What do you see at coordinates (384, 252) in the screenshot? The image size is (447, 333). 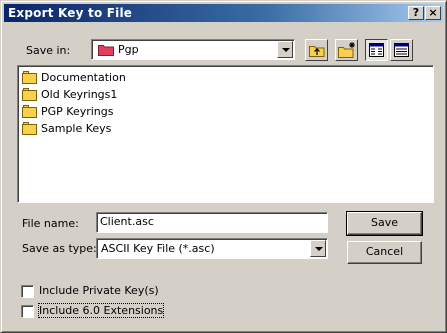 I see `cancel-button: Cancel` at bounding box center [384, 252].